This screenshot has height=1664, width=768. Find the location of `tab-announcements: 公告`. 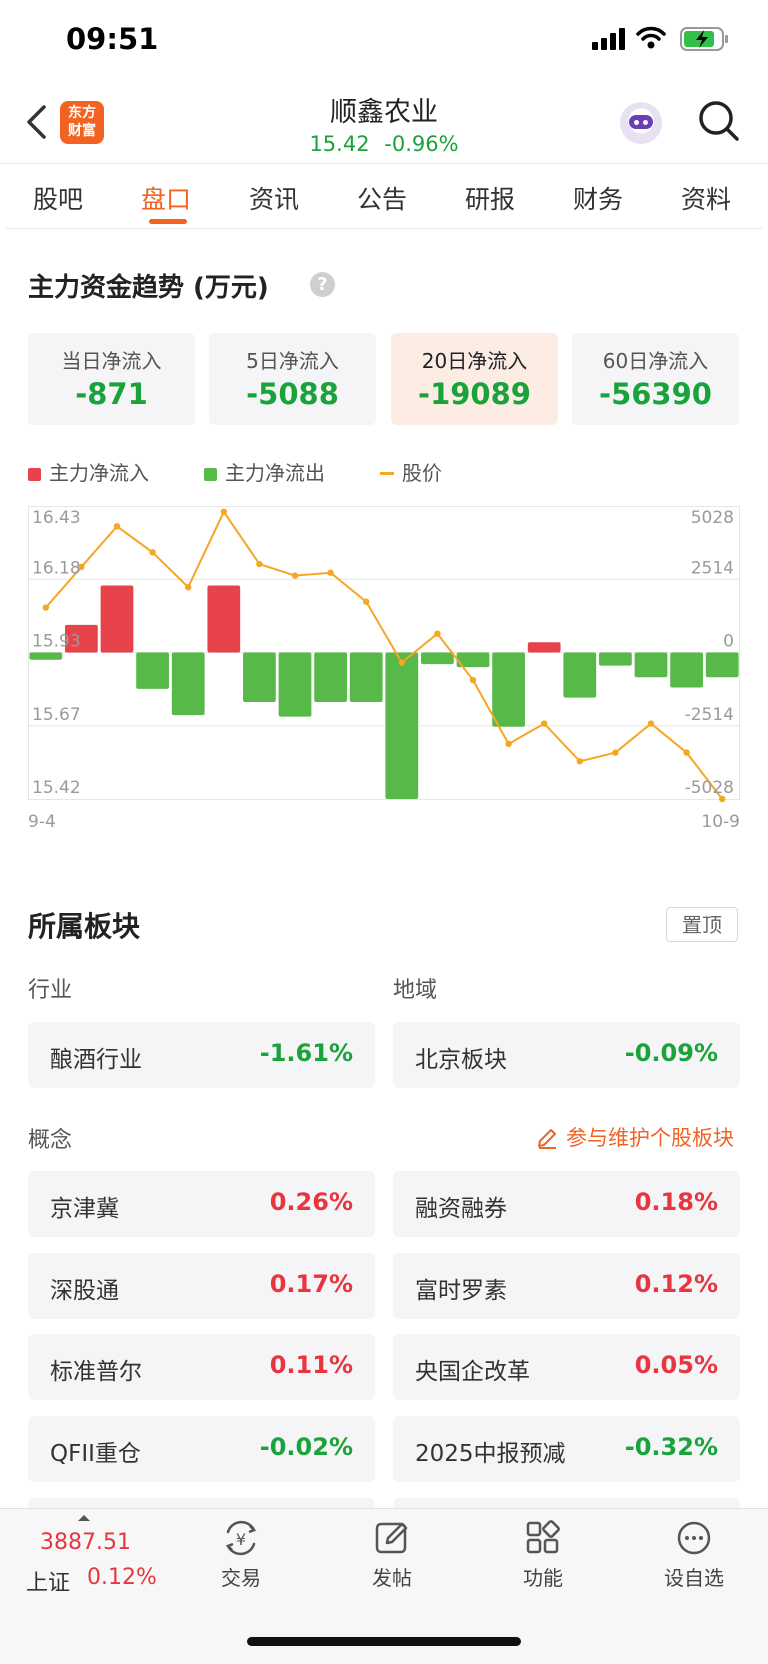

tab-announcements: 公告 is located at coordinates (382, 198).